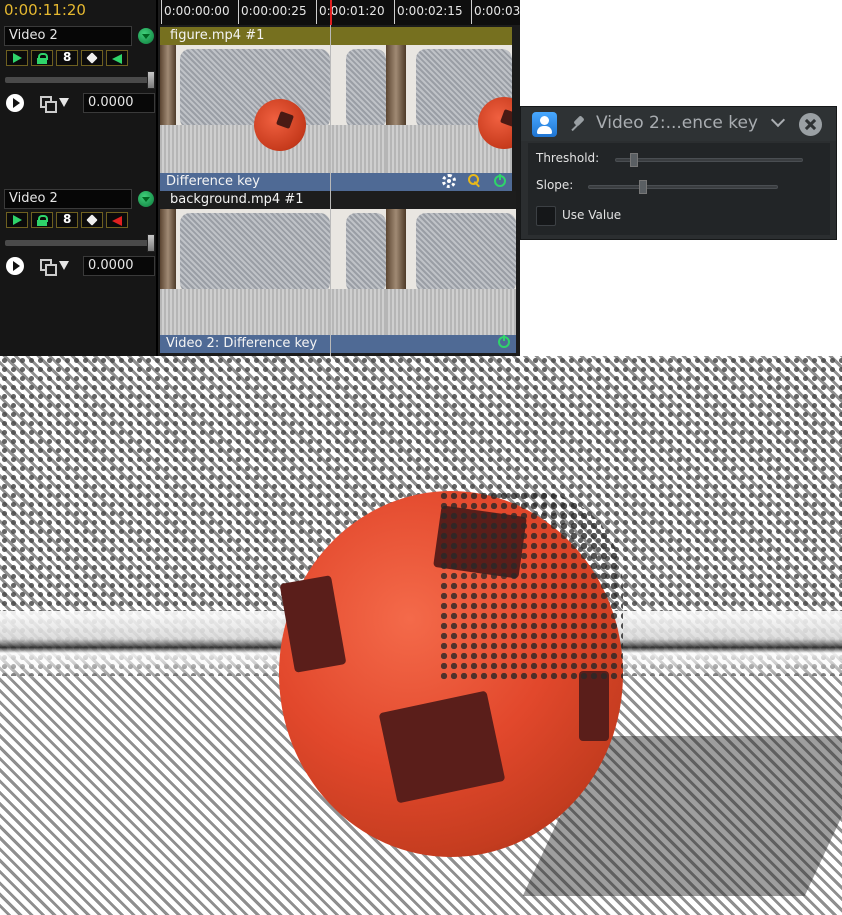 The image size is (842, 915). What do you see at coordinates (68, 36) in the screenshot?
I see `track-1-name-field: Video 2` at bounding box center [68, 36].